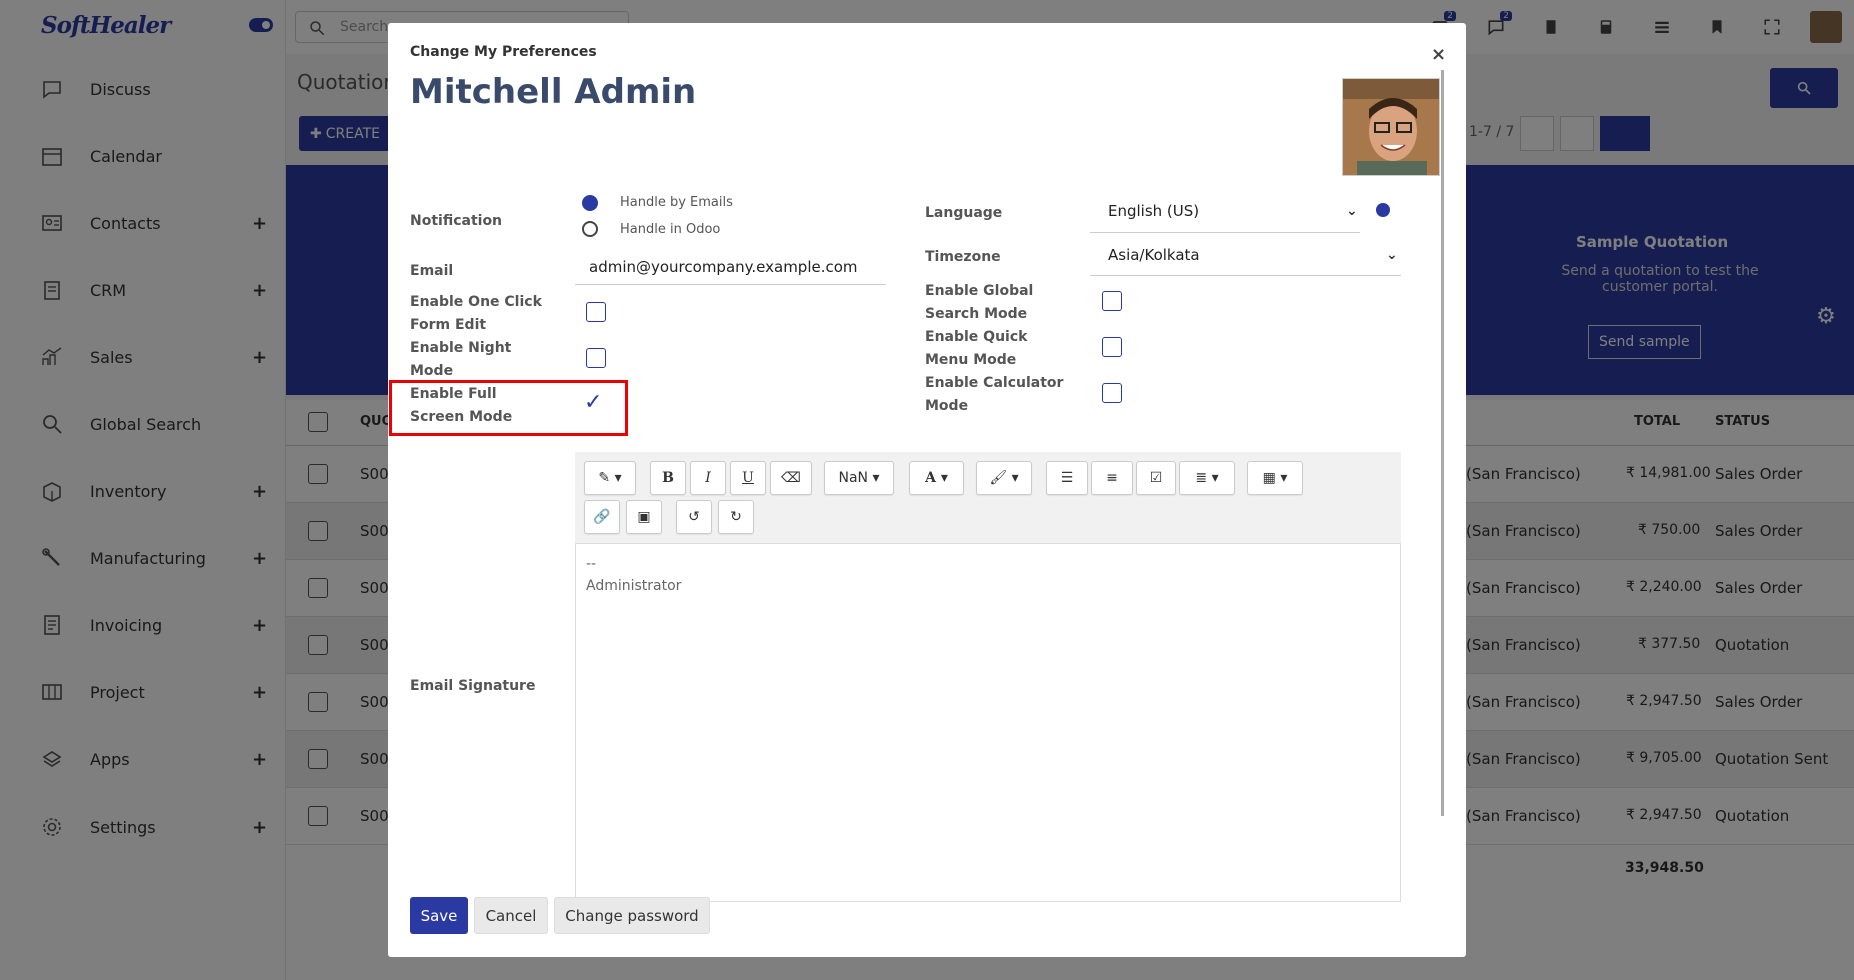 Image resolution: width=1854 pixels, height=980 pixels. Describe the element at coordinates (476, 314) in the screenshot. I see `one-click-edit-label: Enable One Click Form Edit` at that location.